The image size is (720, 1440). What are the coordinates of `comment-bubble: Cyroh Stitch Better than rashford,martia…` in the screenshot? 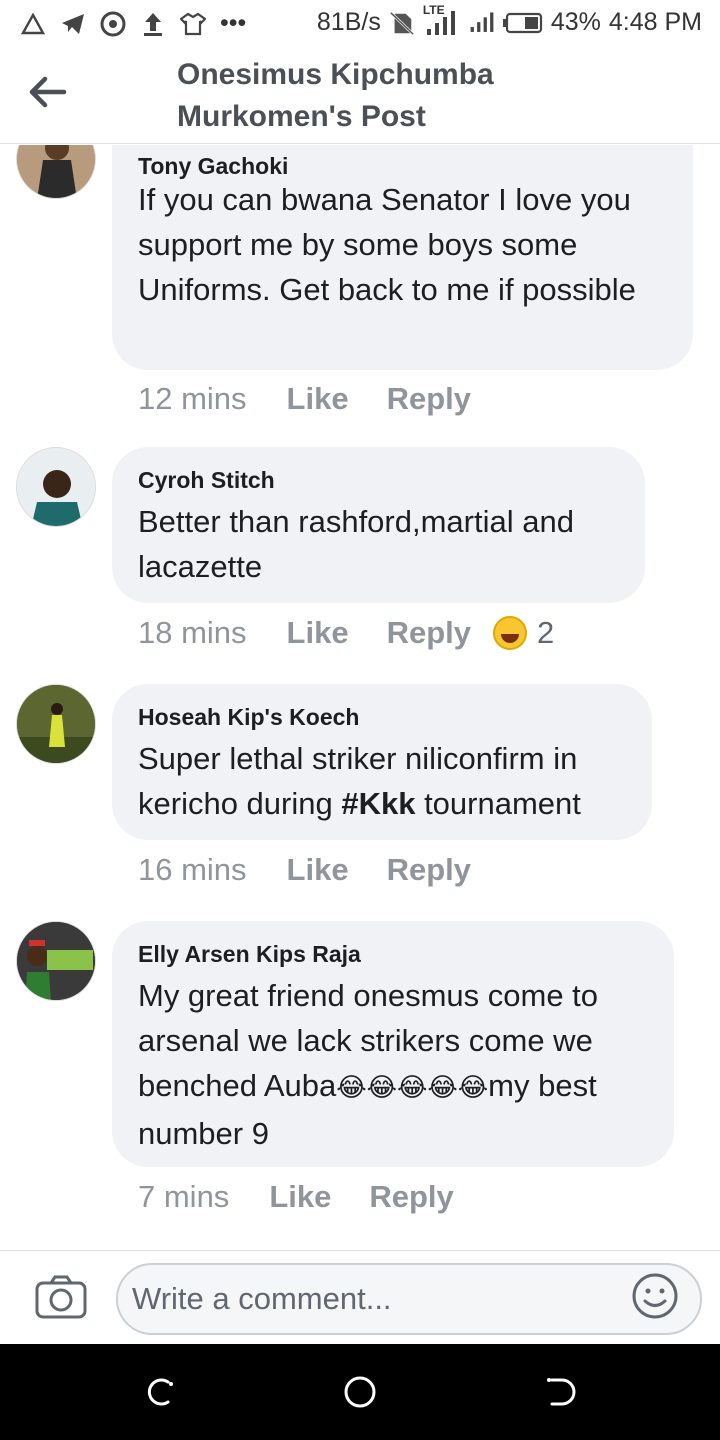 It's located at (378, 525).